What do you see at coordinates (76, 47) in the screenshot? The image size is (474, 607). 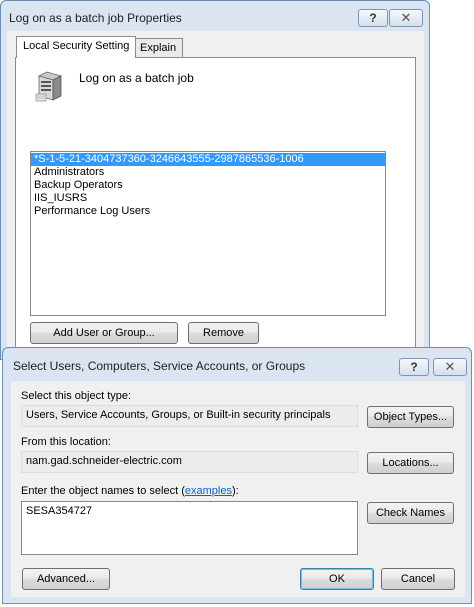 I see `tab-local-security-setting: Local Security Setting` at bounding box center [76, 47].